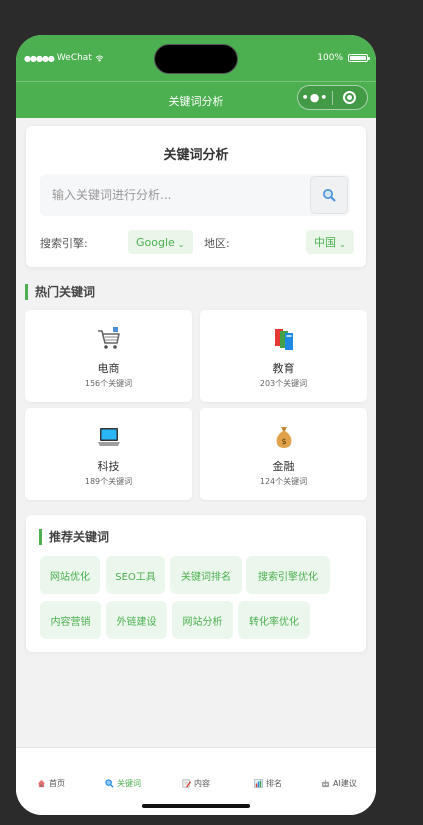 The height and width of the screenshot is (825, 423). Describe the element at coordinates (350, 97) in the screenshot. I see `target-close-icon` at that location.